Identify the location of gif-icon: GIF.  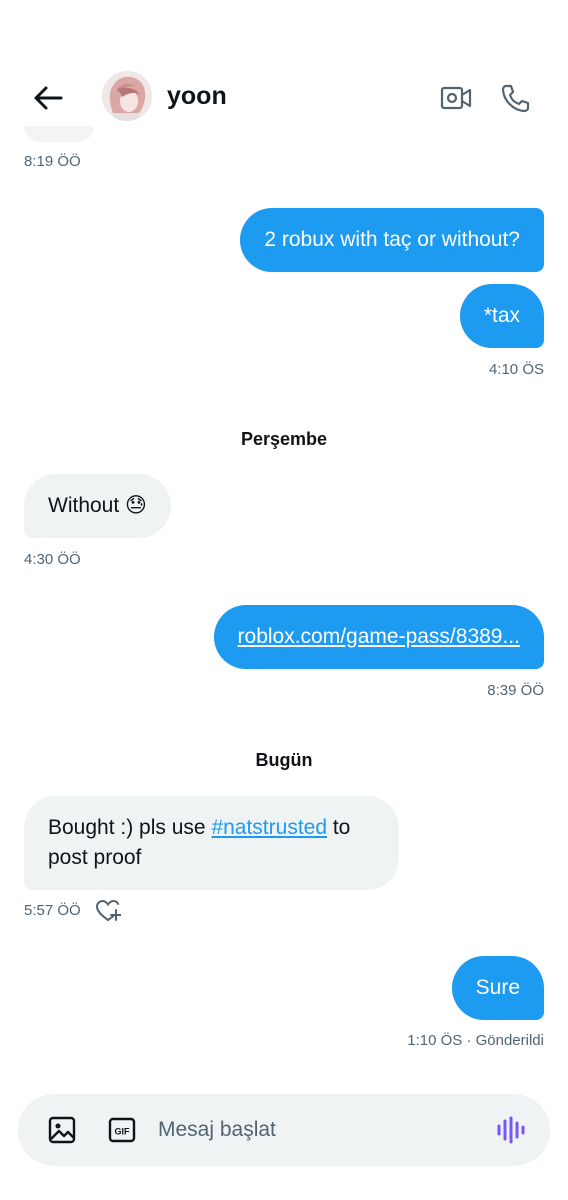
(122, 1130).